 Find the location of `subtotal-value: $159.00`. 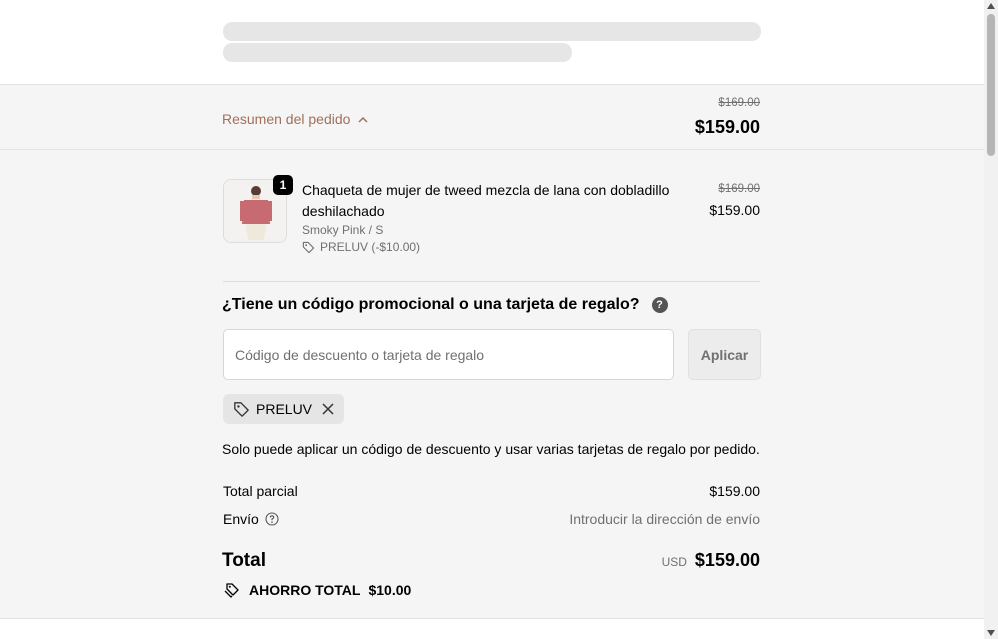

subtotal-value: $159.00 is located at coordinates (734, 491).